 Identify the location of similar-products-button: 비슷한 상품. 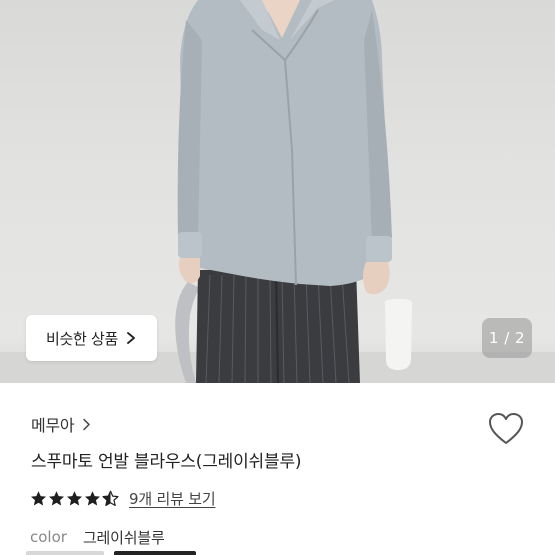
(91, 338).